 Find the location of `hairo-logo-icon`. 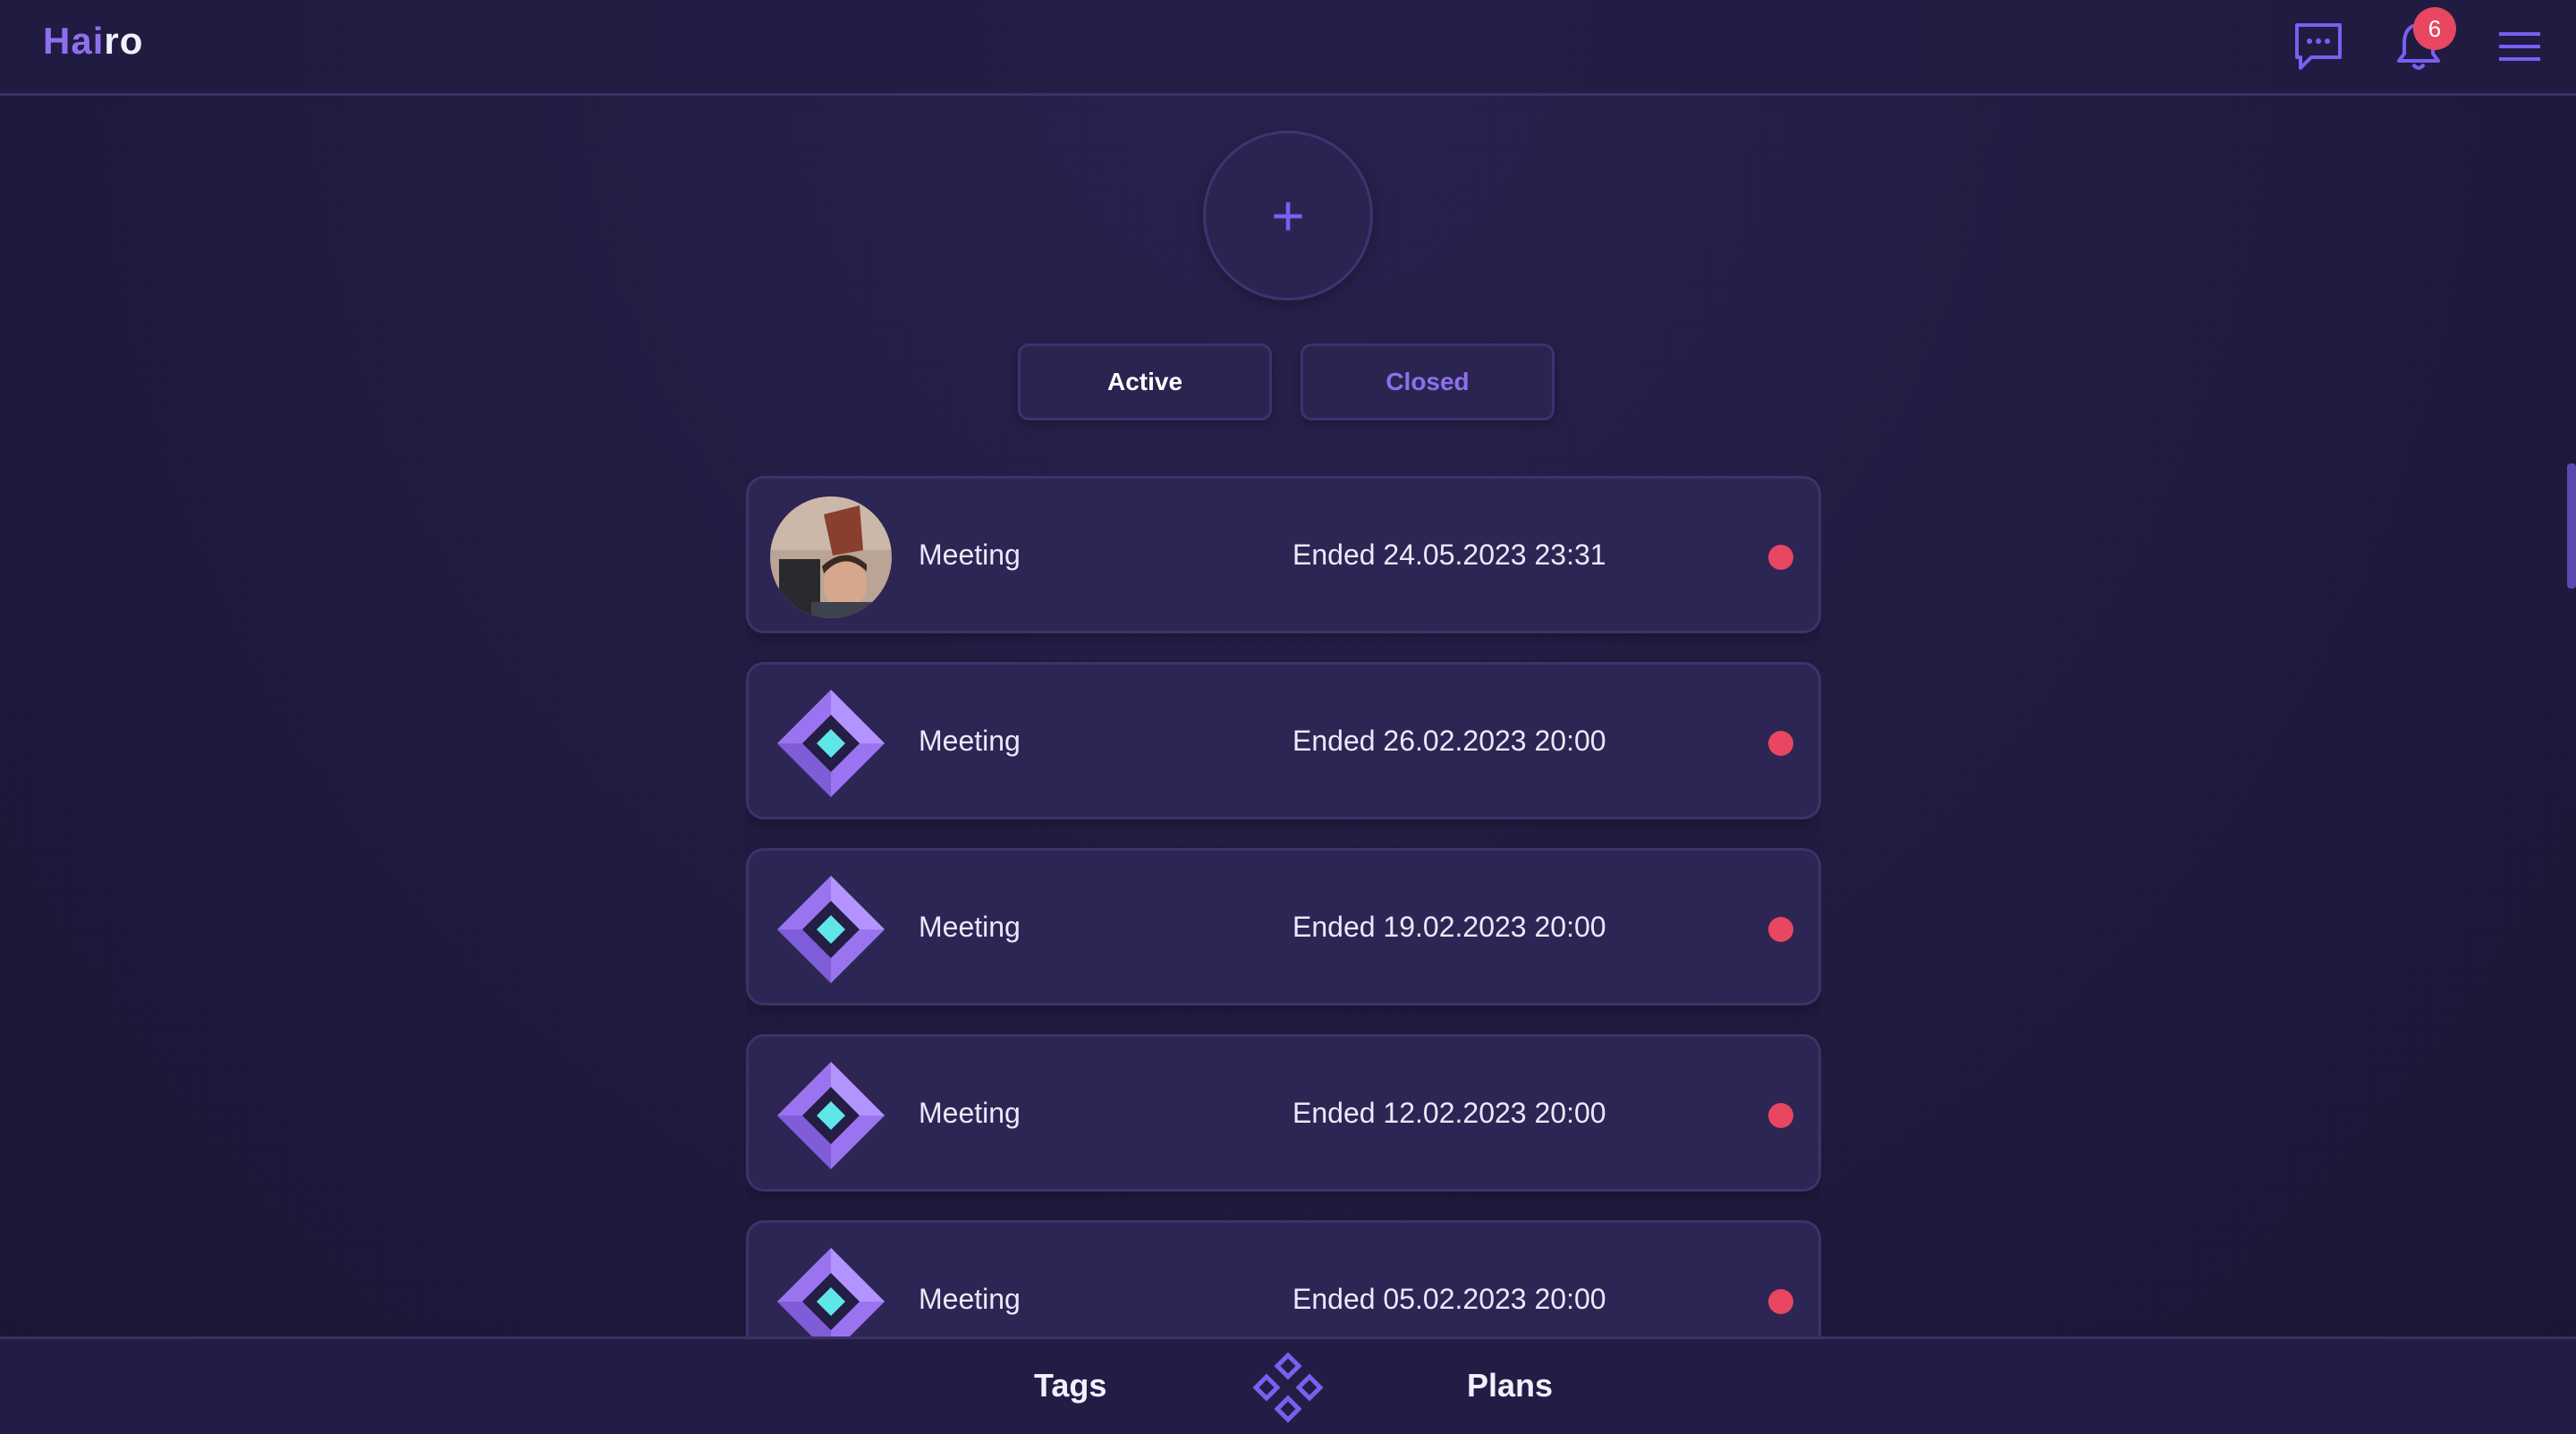

hairo-logo-icon is located at coordinates (1288, 1387).